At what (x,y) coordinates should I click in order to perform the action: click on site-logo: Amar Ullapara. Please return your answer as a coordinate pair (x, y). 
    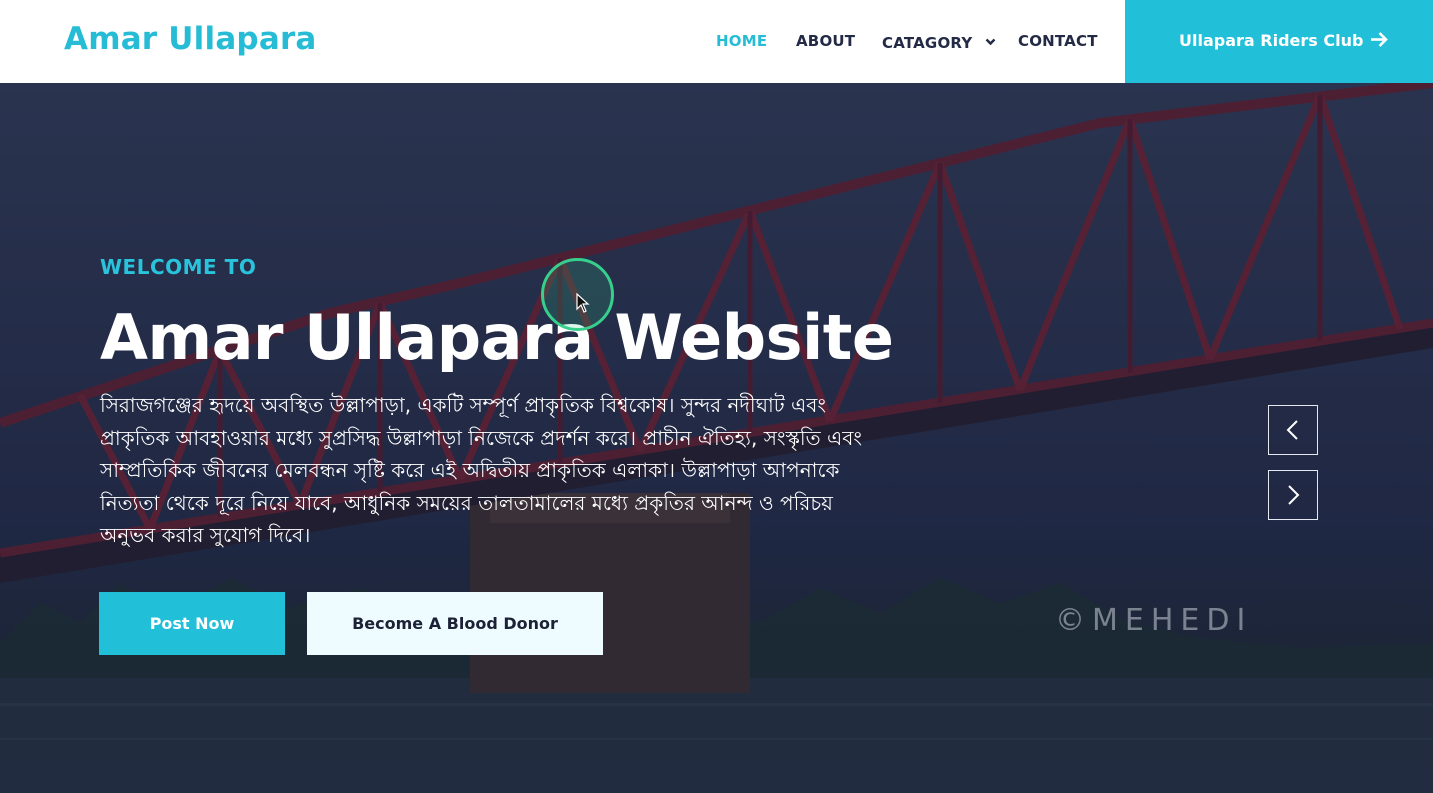
    Looking at the image, I should click on (190, 39).